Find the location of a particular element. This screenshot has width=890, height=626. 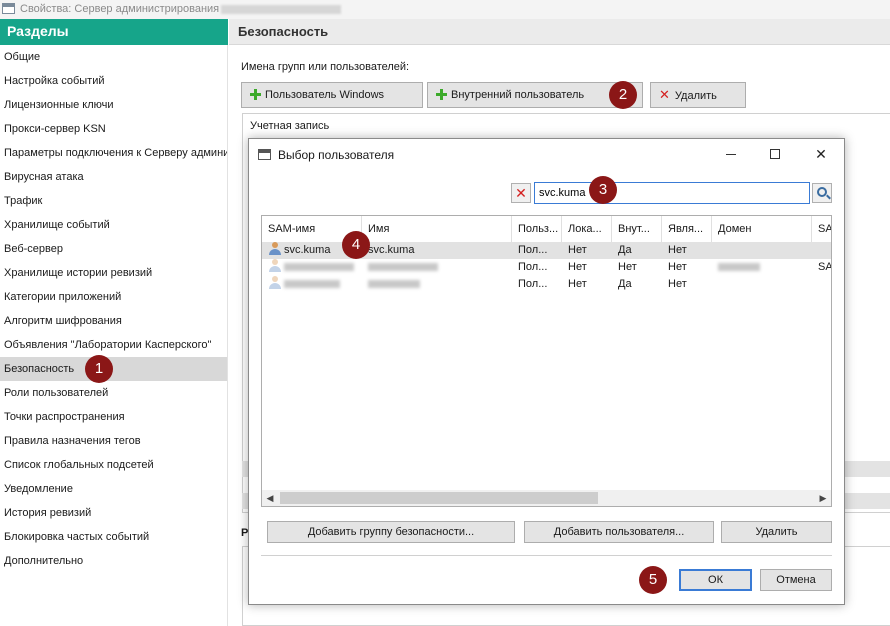

step-marker-5: 5 is located at coordinates (653, 580).